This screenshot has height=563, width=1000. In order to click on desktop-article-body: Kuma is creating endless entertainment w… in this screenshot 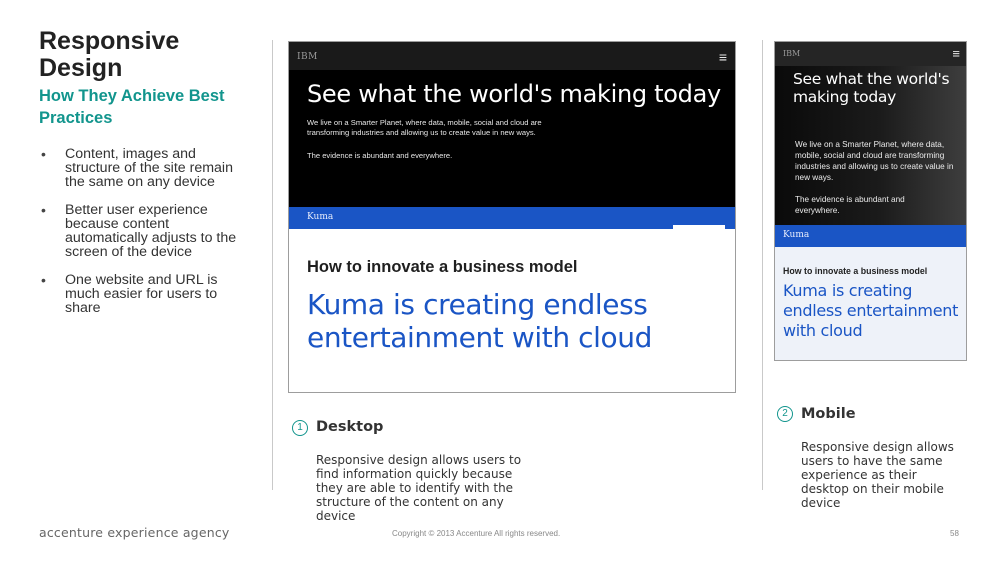, I will do `click(480, 321)`.